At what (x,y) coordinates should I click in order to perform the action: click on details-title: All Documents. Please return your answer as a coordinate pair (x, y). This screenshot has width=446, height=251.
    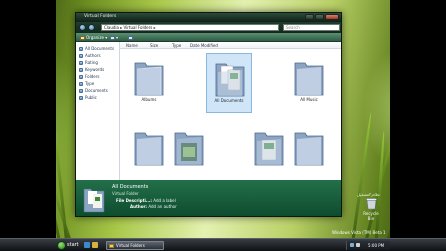
    Looking at the image, I should click on (130, 187).